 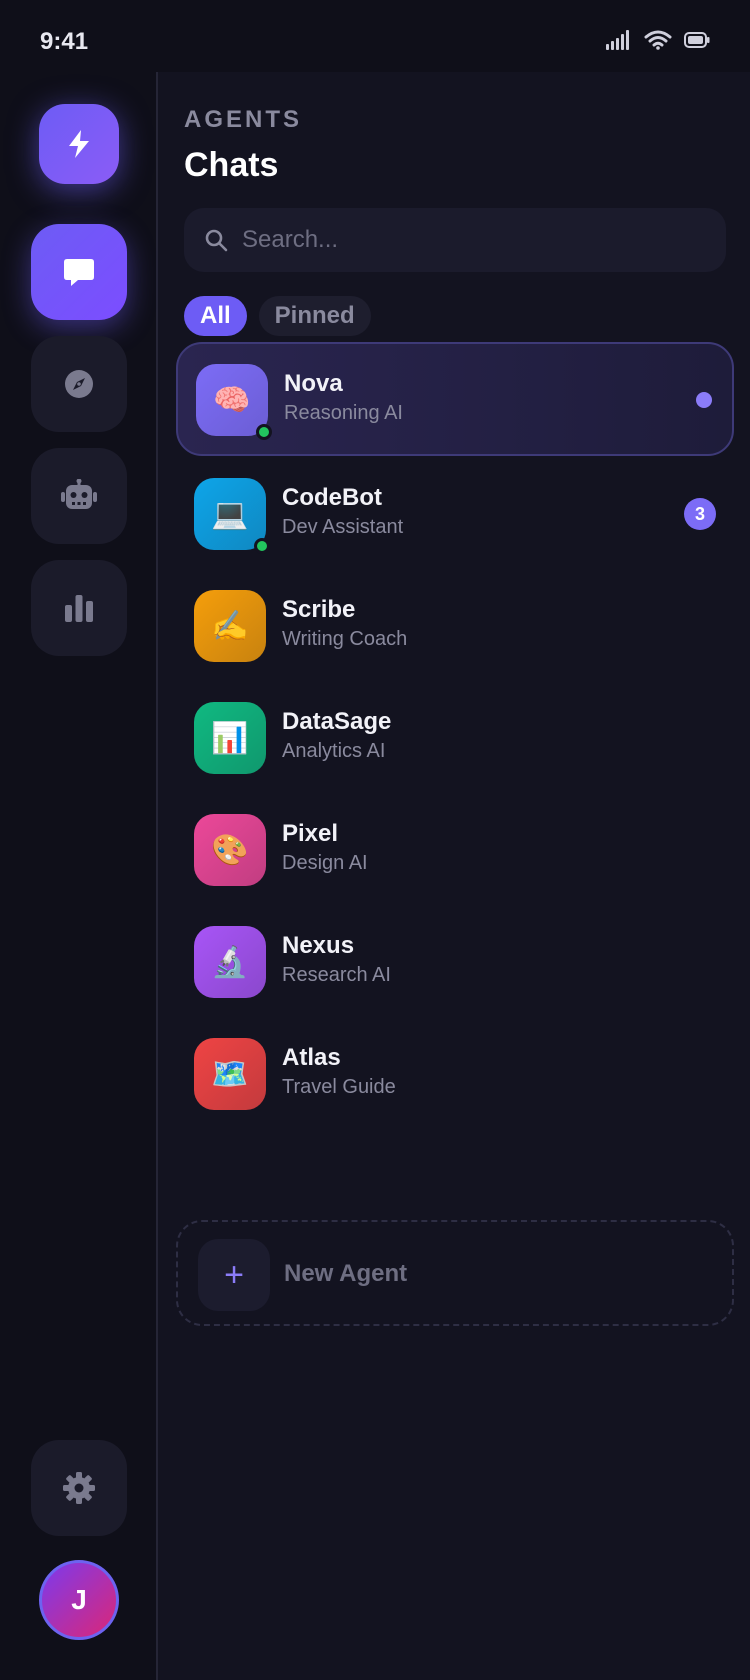 I want to click on cellular-signal-icon, so click(x=617, y=40).